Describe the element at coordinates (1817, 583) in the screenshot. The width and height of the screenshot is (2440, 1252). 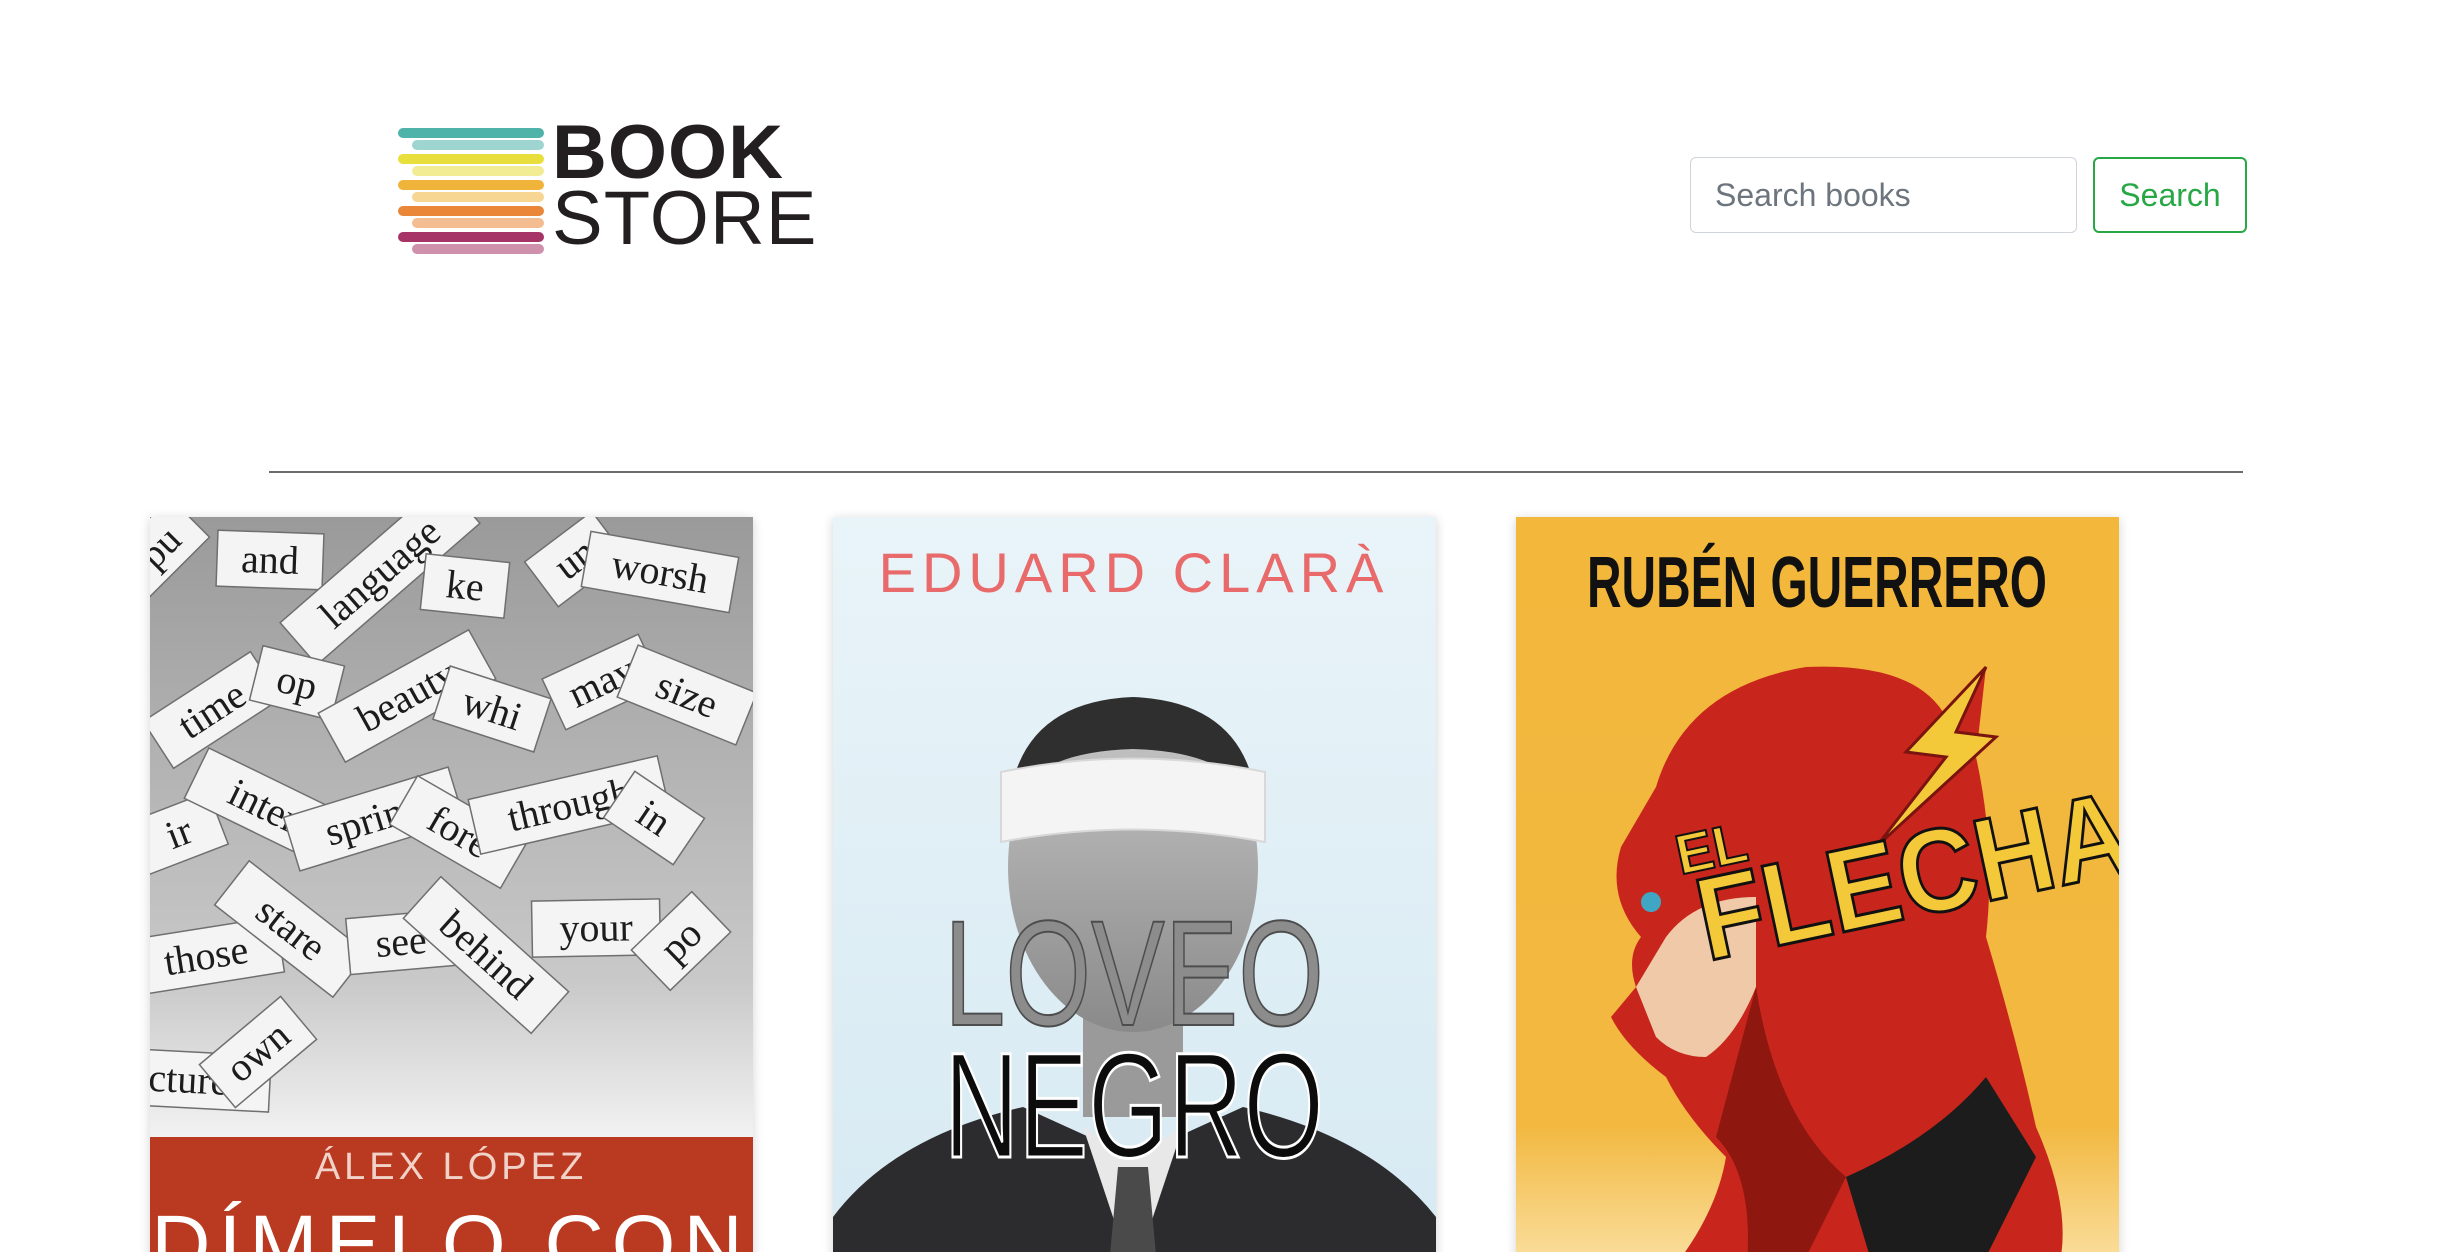
I see `book-author: RUBÉN GUERRERO` at that location.